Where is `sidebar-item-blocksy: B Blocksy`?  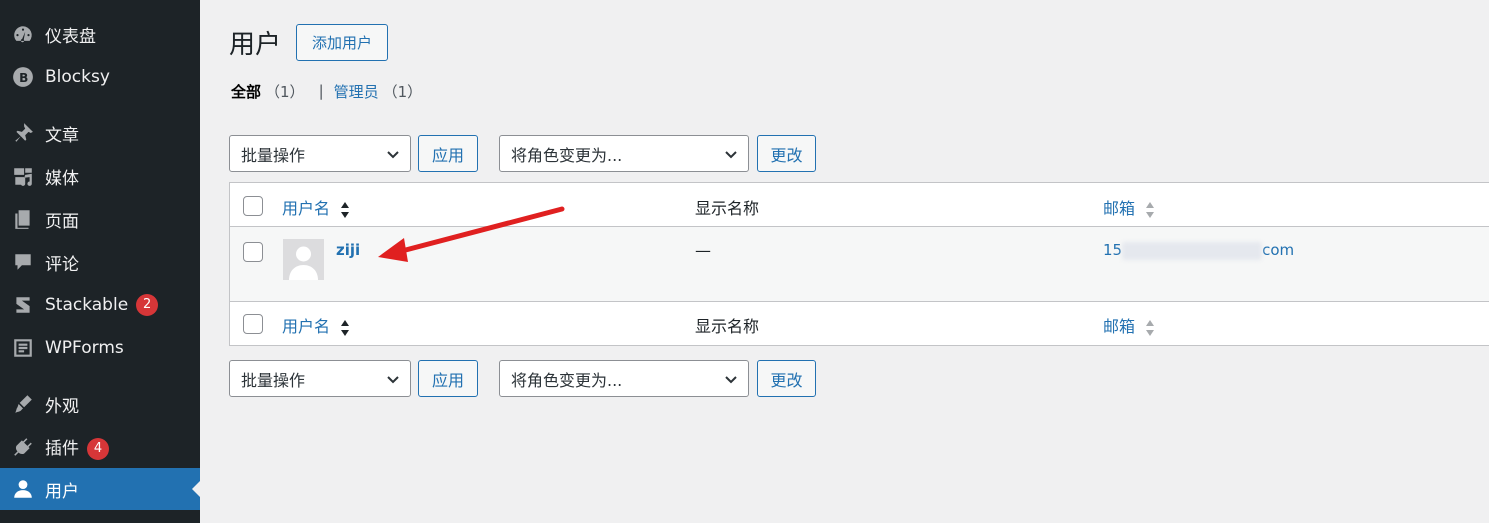 sidebar-item-blocksy: B Blocksy is located at coordinates (100, 77).